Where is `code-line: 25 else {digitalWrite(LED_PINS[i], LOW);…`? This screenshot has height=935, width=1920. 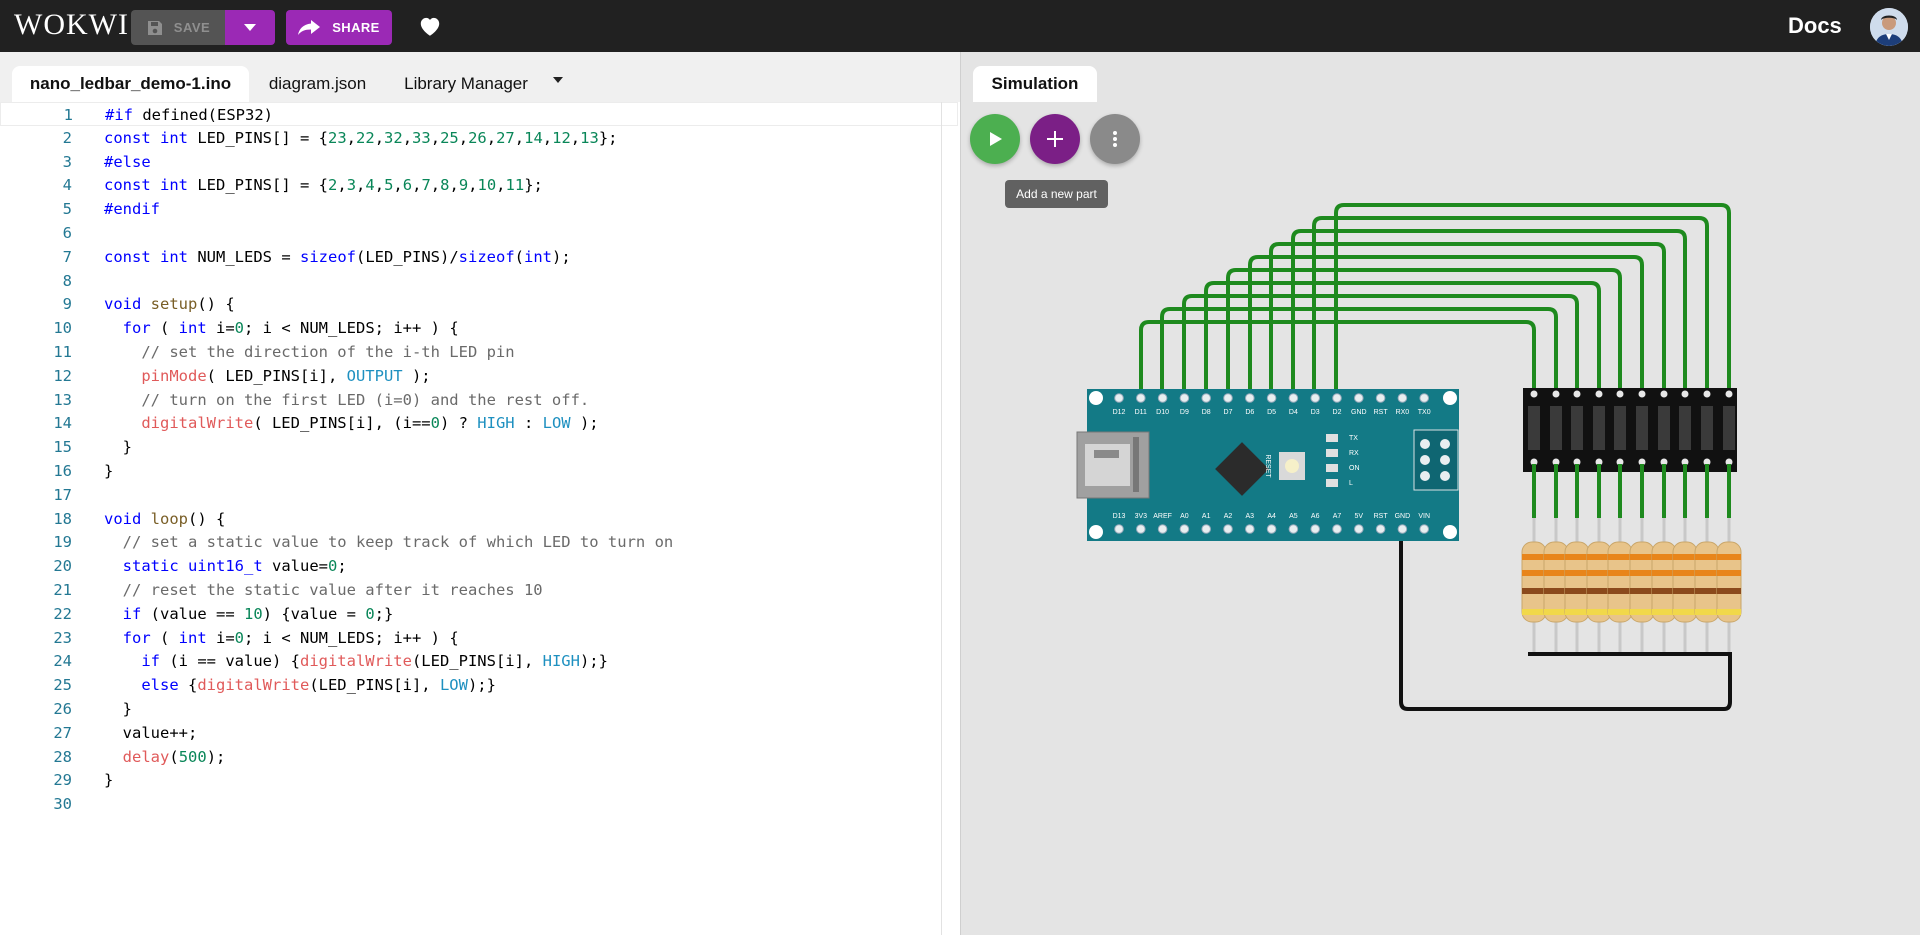
code-line: 25 else {digitalWrite(LED_PINS[i], LOW);… is located at coordinates (479, 685).